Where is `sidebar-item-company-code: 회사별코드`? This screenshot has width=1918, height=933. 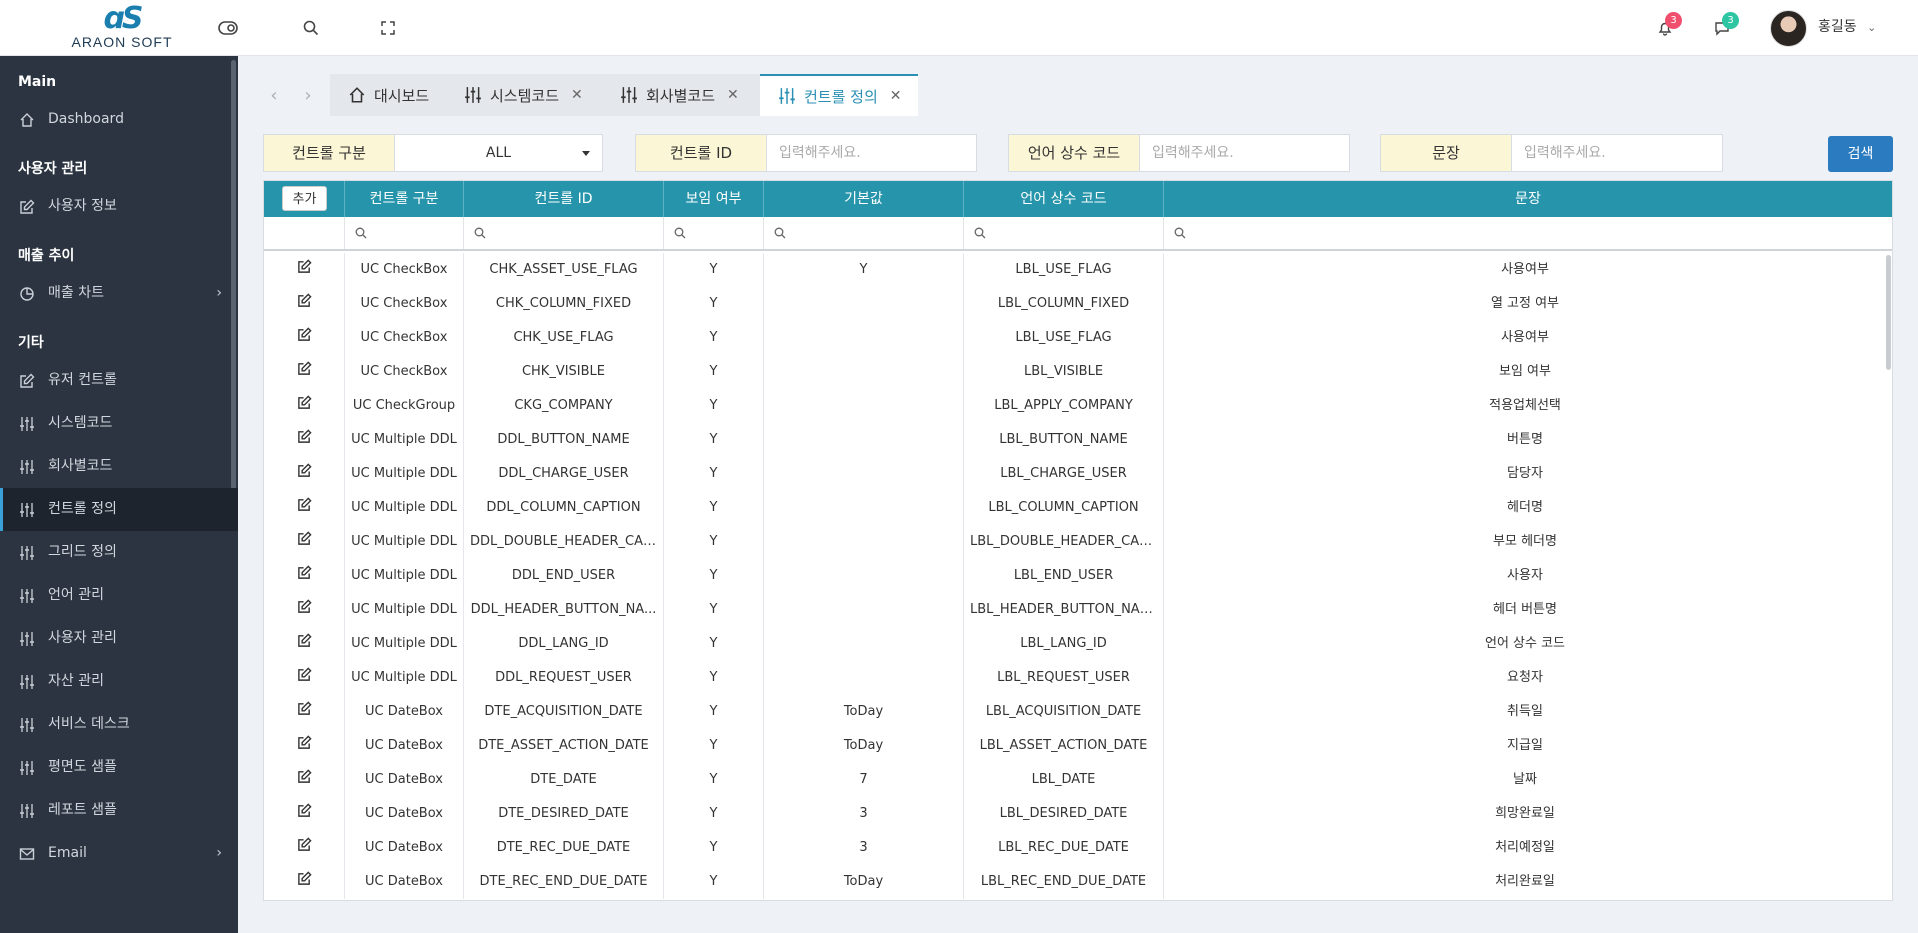
sidebar-item-company-code: 회사별코드 is located at coordinates (119, 466).